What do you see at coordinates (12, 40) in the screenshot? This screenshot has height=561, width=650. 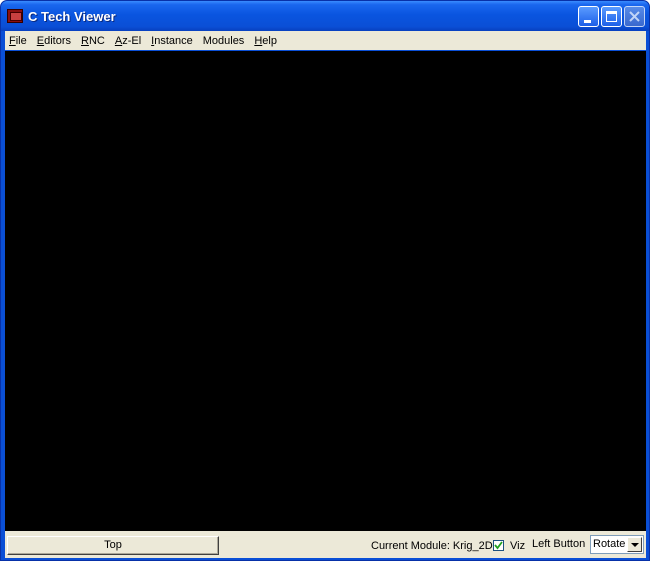 I see `menu-file-accel: F` at bounding box center [12, 40].